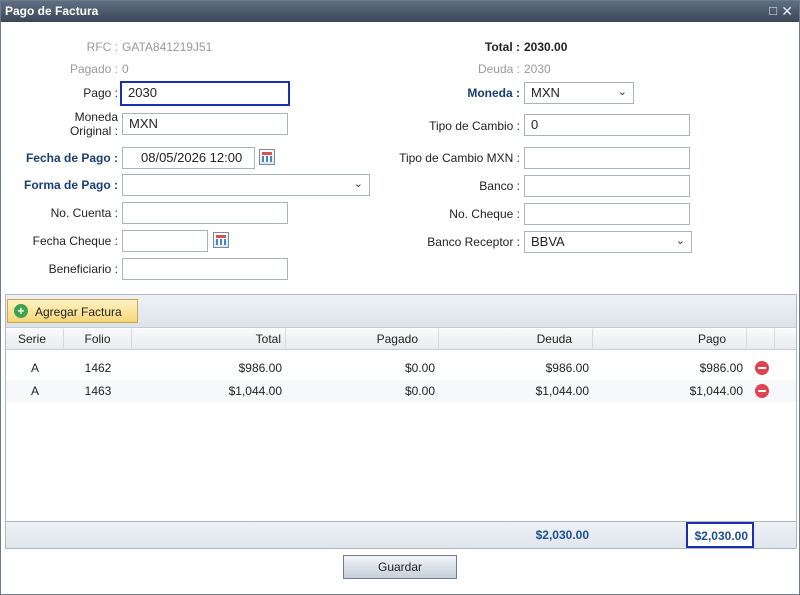 The height and width of the screenshot is (595, 800). I want to click on grid-footer: $2,030.00 $2,030.00, so click(401, 534).